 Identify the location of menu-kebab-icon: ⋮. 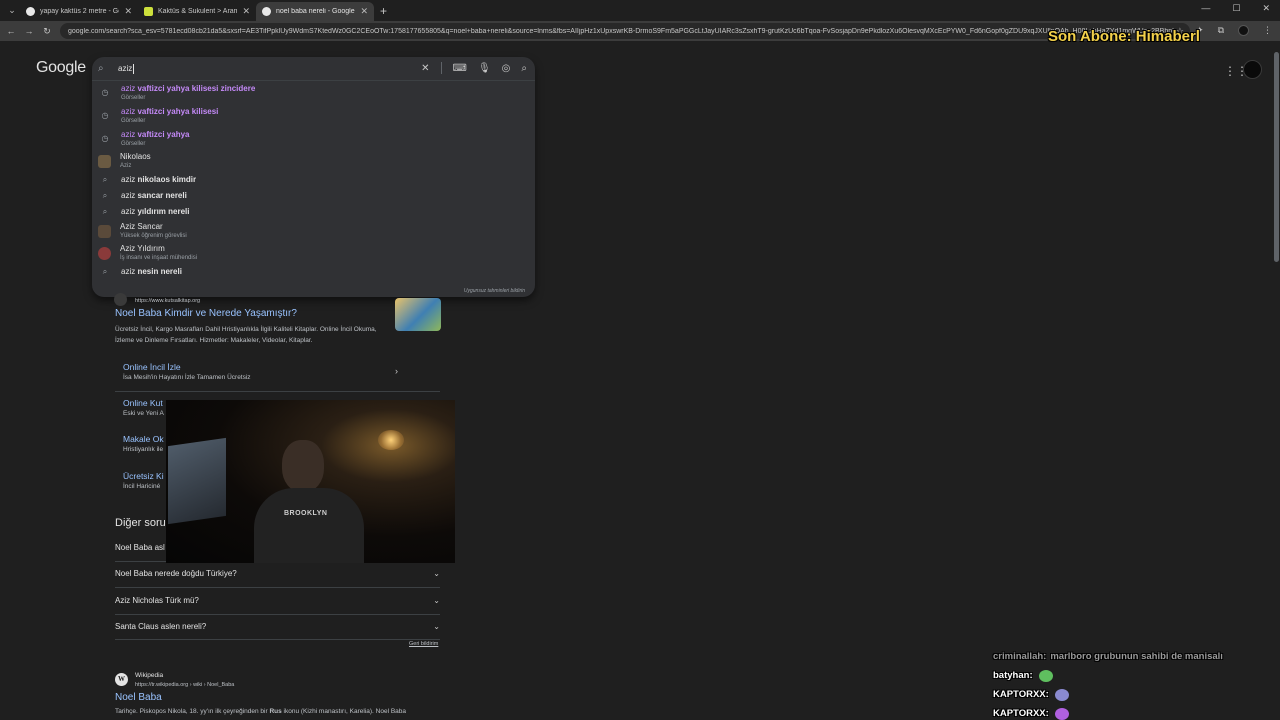
(1267, 30).